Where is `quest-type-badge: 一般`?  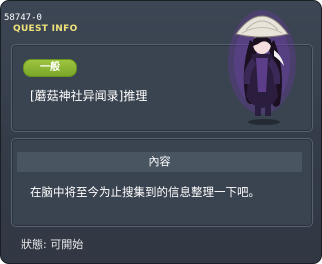
quest-type-badge: 一般 is located at coordinates (50, 68).